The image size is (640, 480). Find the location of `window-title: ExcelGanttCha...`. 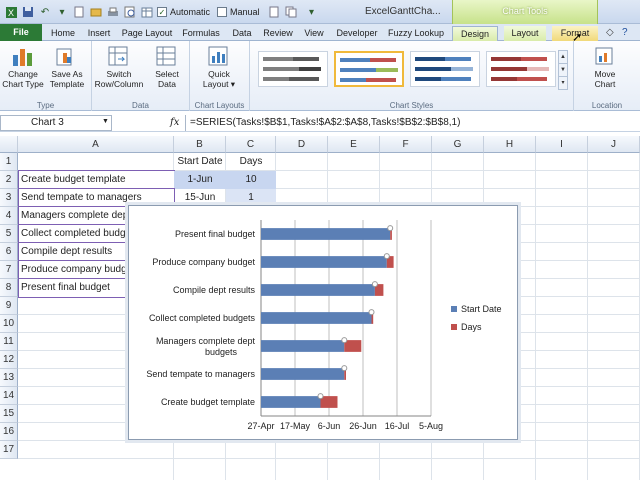

window-title: ExcelGanttCha... is located at coordinates (403, 11).